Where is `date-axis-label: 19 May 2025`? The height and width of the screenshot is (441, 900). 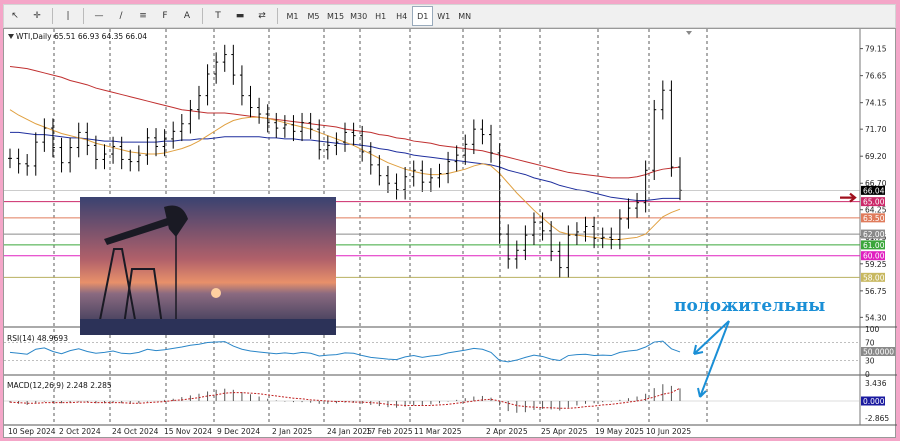
date-axis-label: 19 May 2025 is located at coordinates (619, 431).